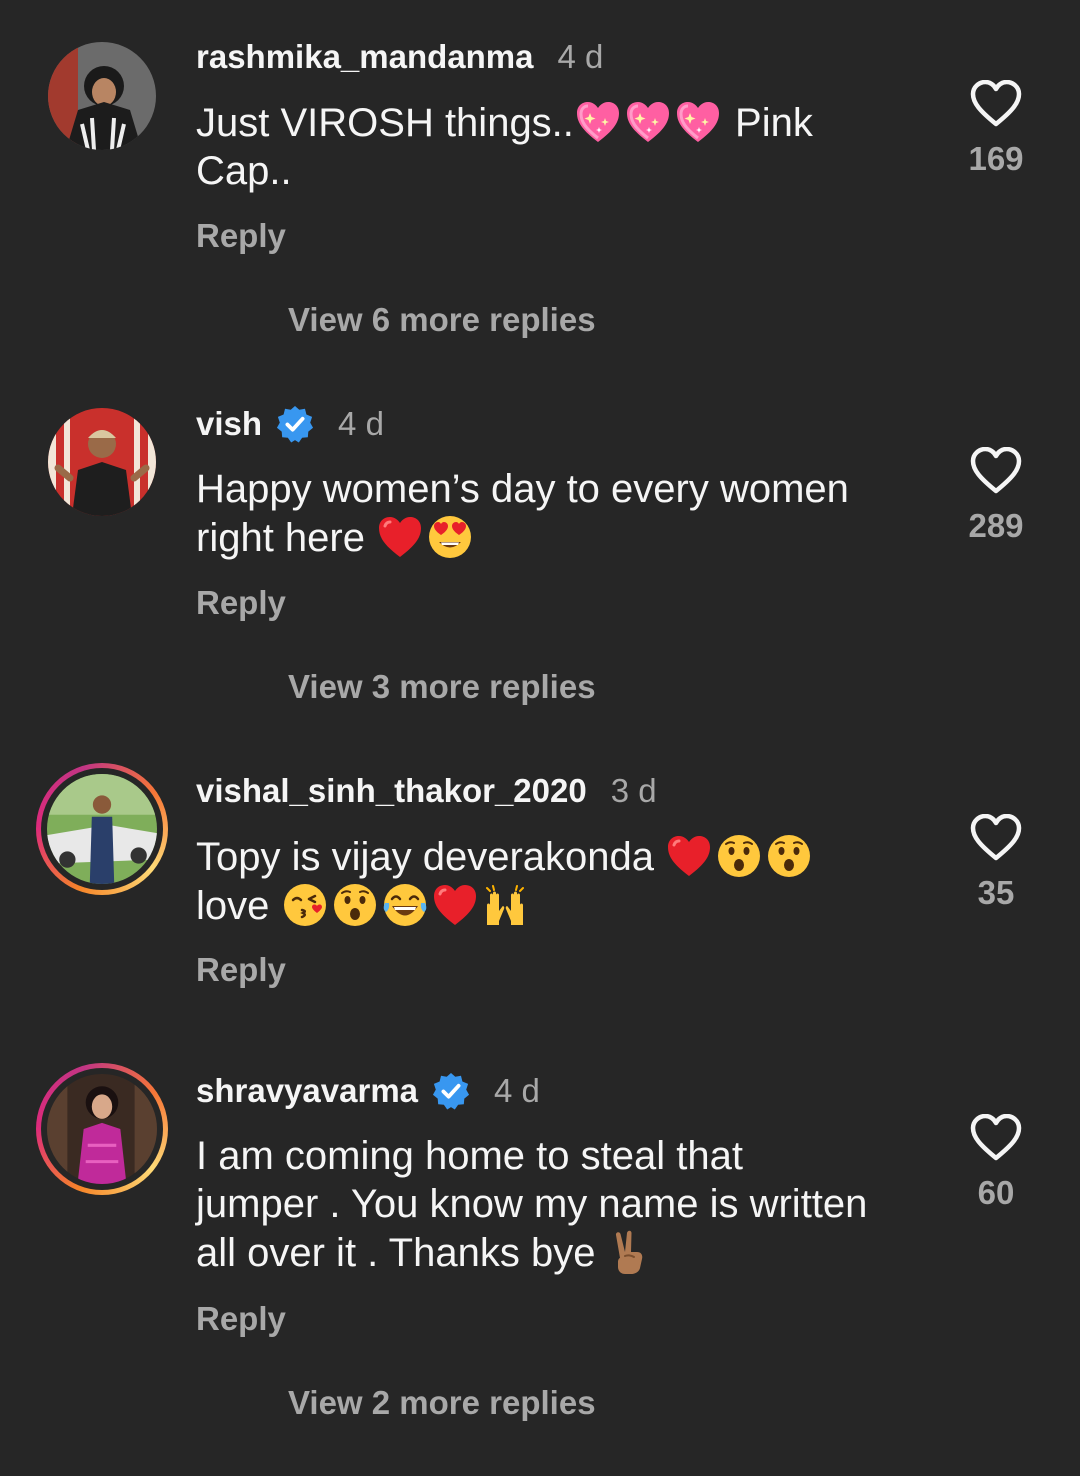 Image resolution: width=1080 pixels, height=1476 pixels. Describe the element at coordinates (229, 424) in the screenshot. I see `username: vish` at that location.